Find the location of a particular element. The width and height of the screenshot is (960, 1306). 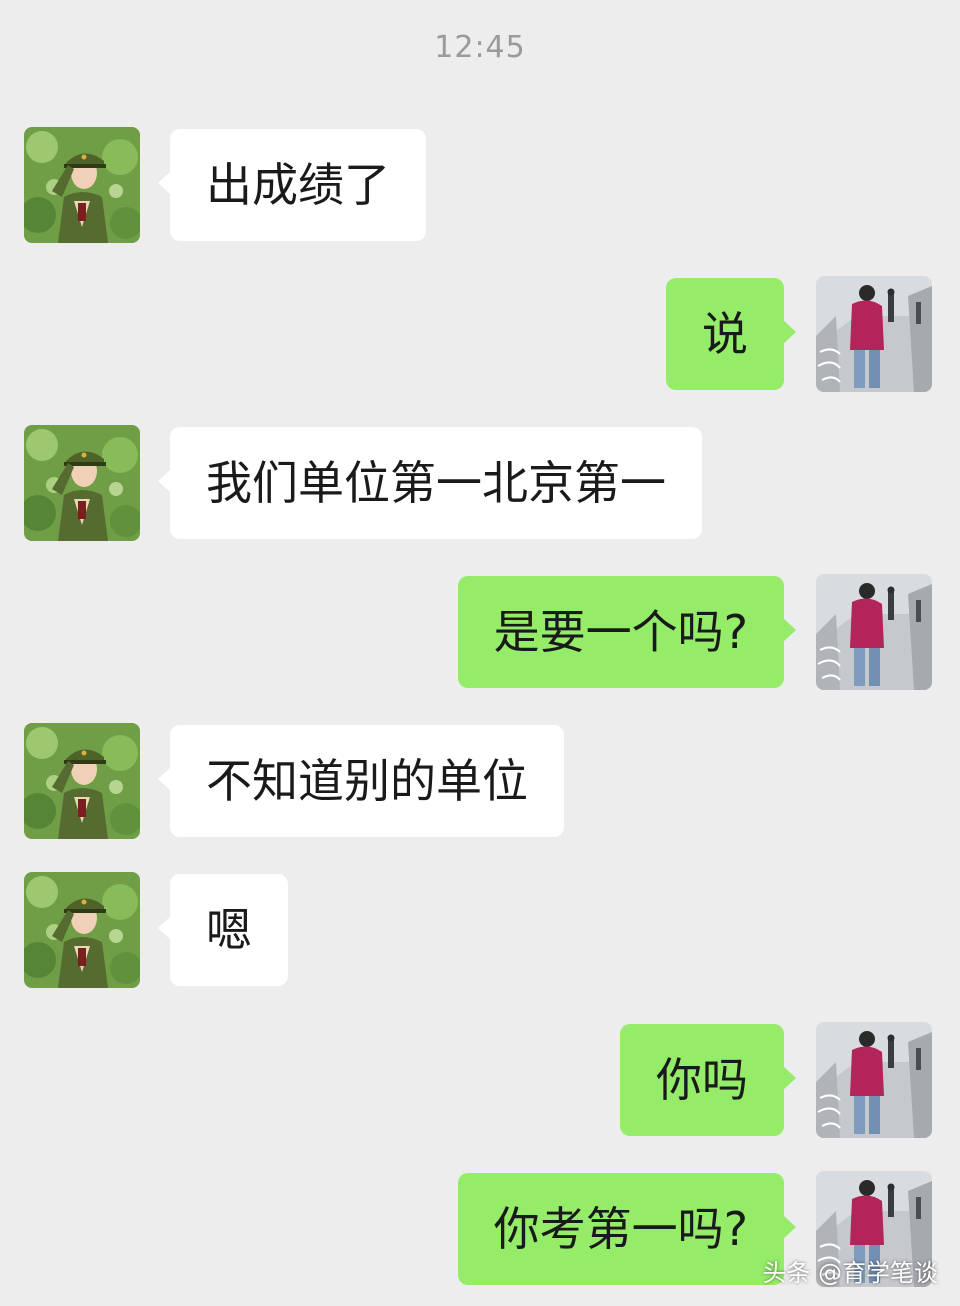

received-message-bubble: 出成绩了 is located at coordinates (298, 185).